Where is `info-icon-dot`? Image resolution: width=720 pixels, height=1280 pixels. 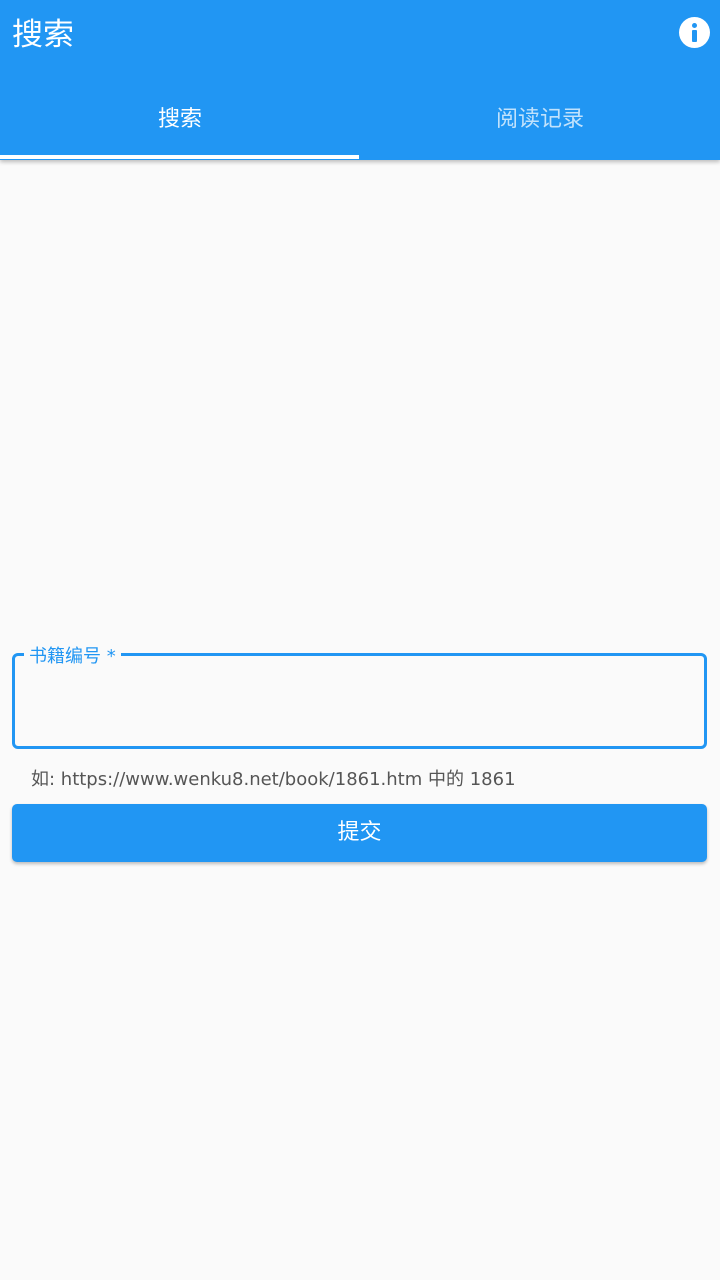
info-icon-dot is located at coordinates (694, 25).